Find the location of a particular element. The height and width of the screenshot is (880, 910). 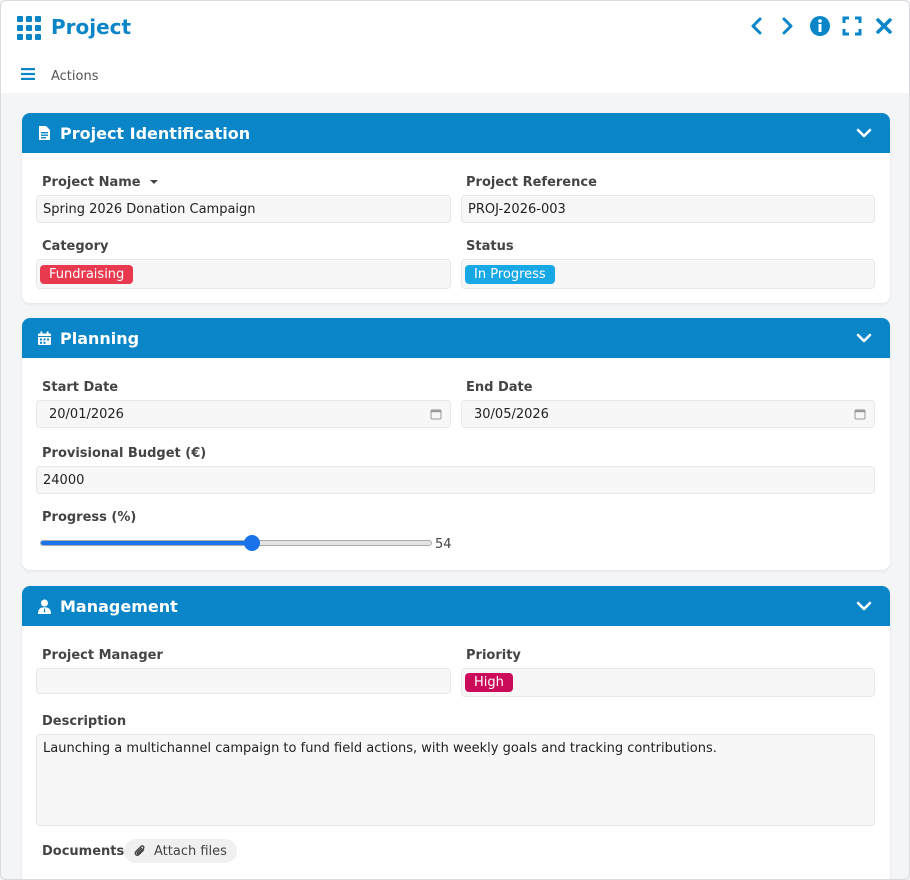

calendar-icon is located at coordinates (44, 338).